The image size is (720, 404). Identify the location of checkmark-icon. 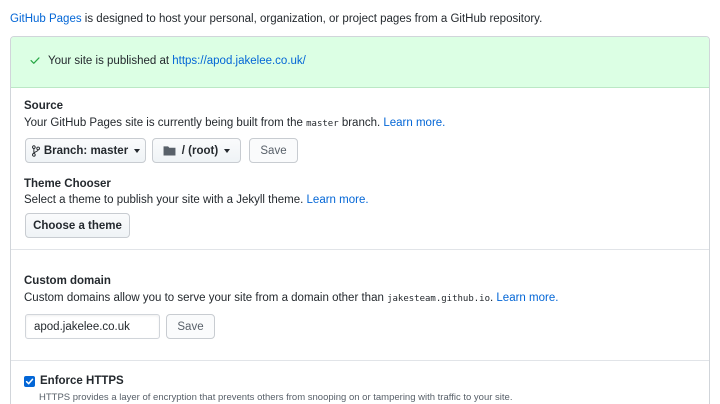
(29, 381).